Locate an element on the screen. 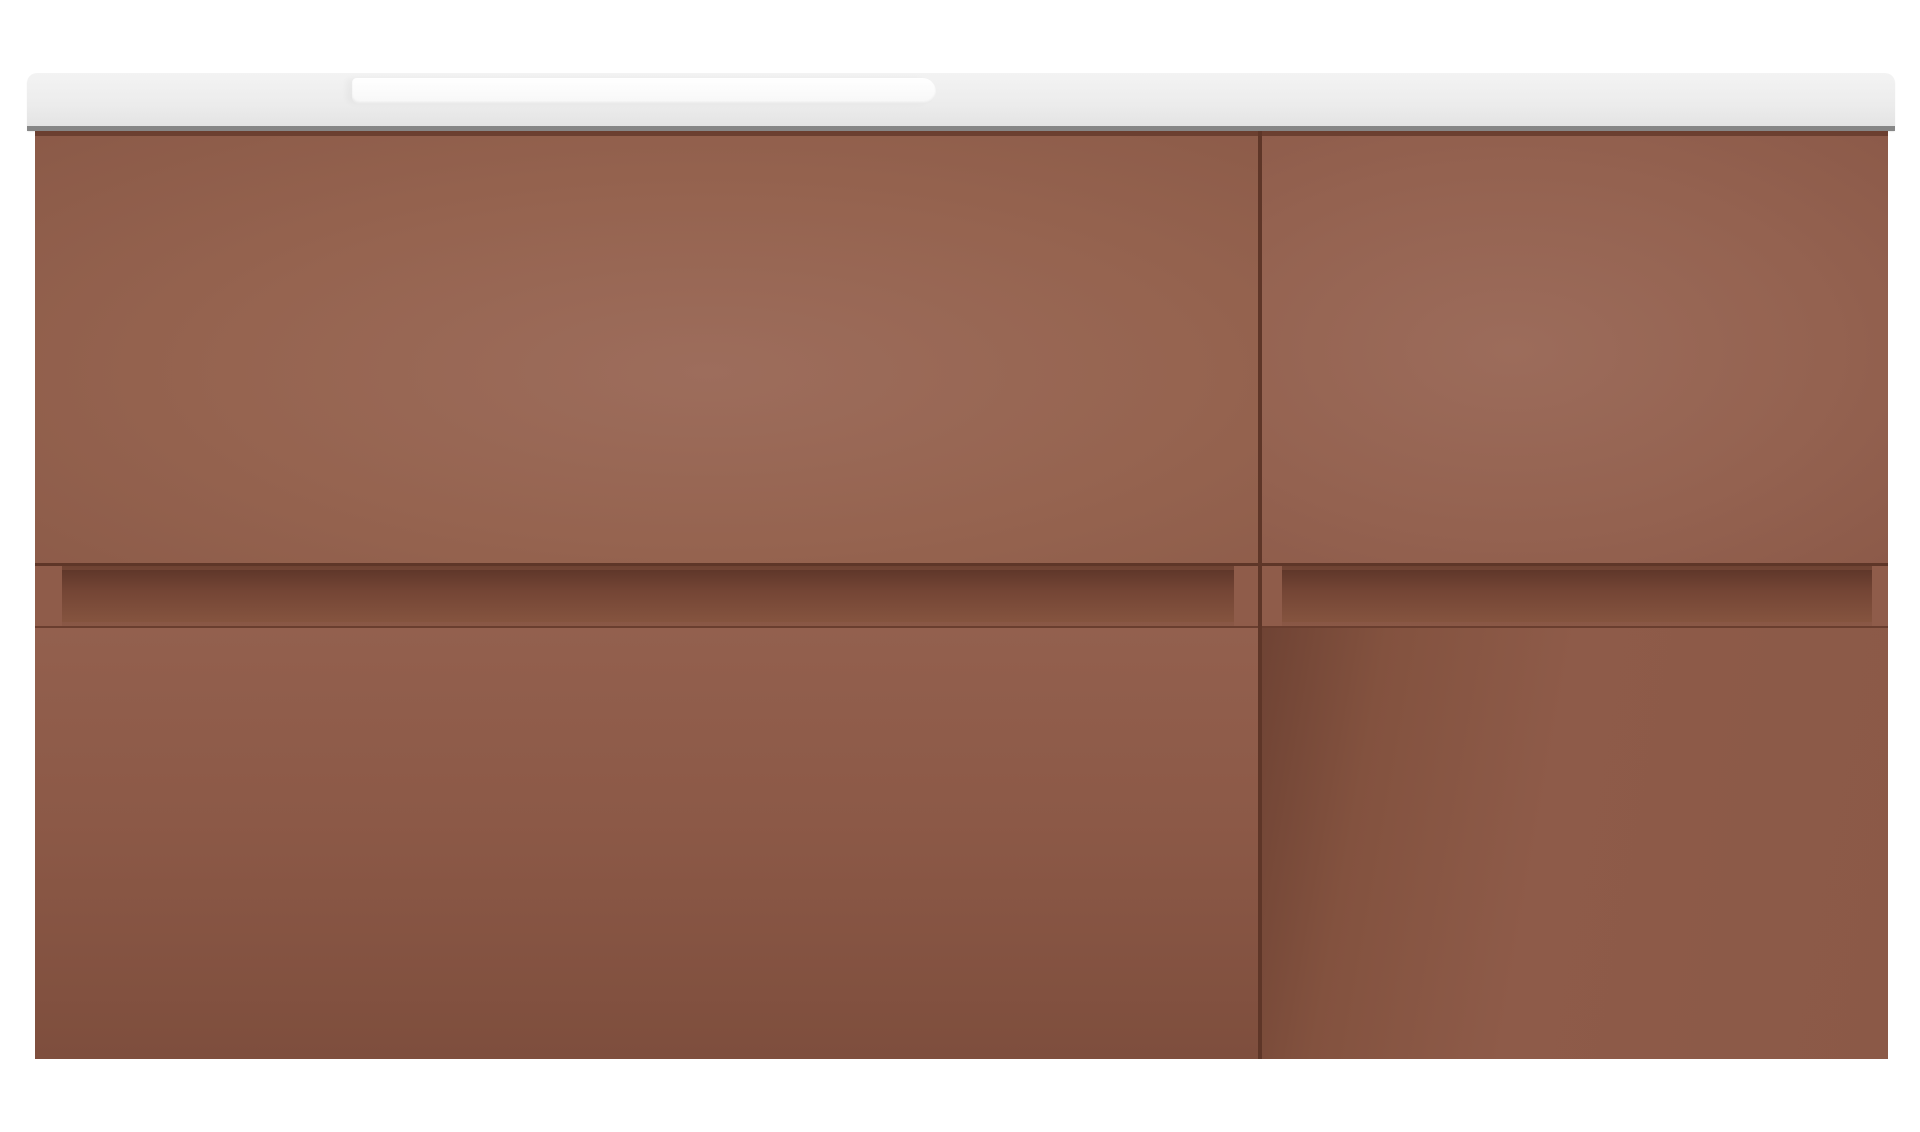 Image resolution: width=1920 pixels, height=1132 pixels. countertop is located at coordinates (961, 102).